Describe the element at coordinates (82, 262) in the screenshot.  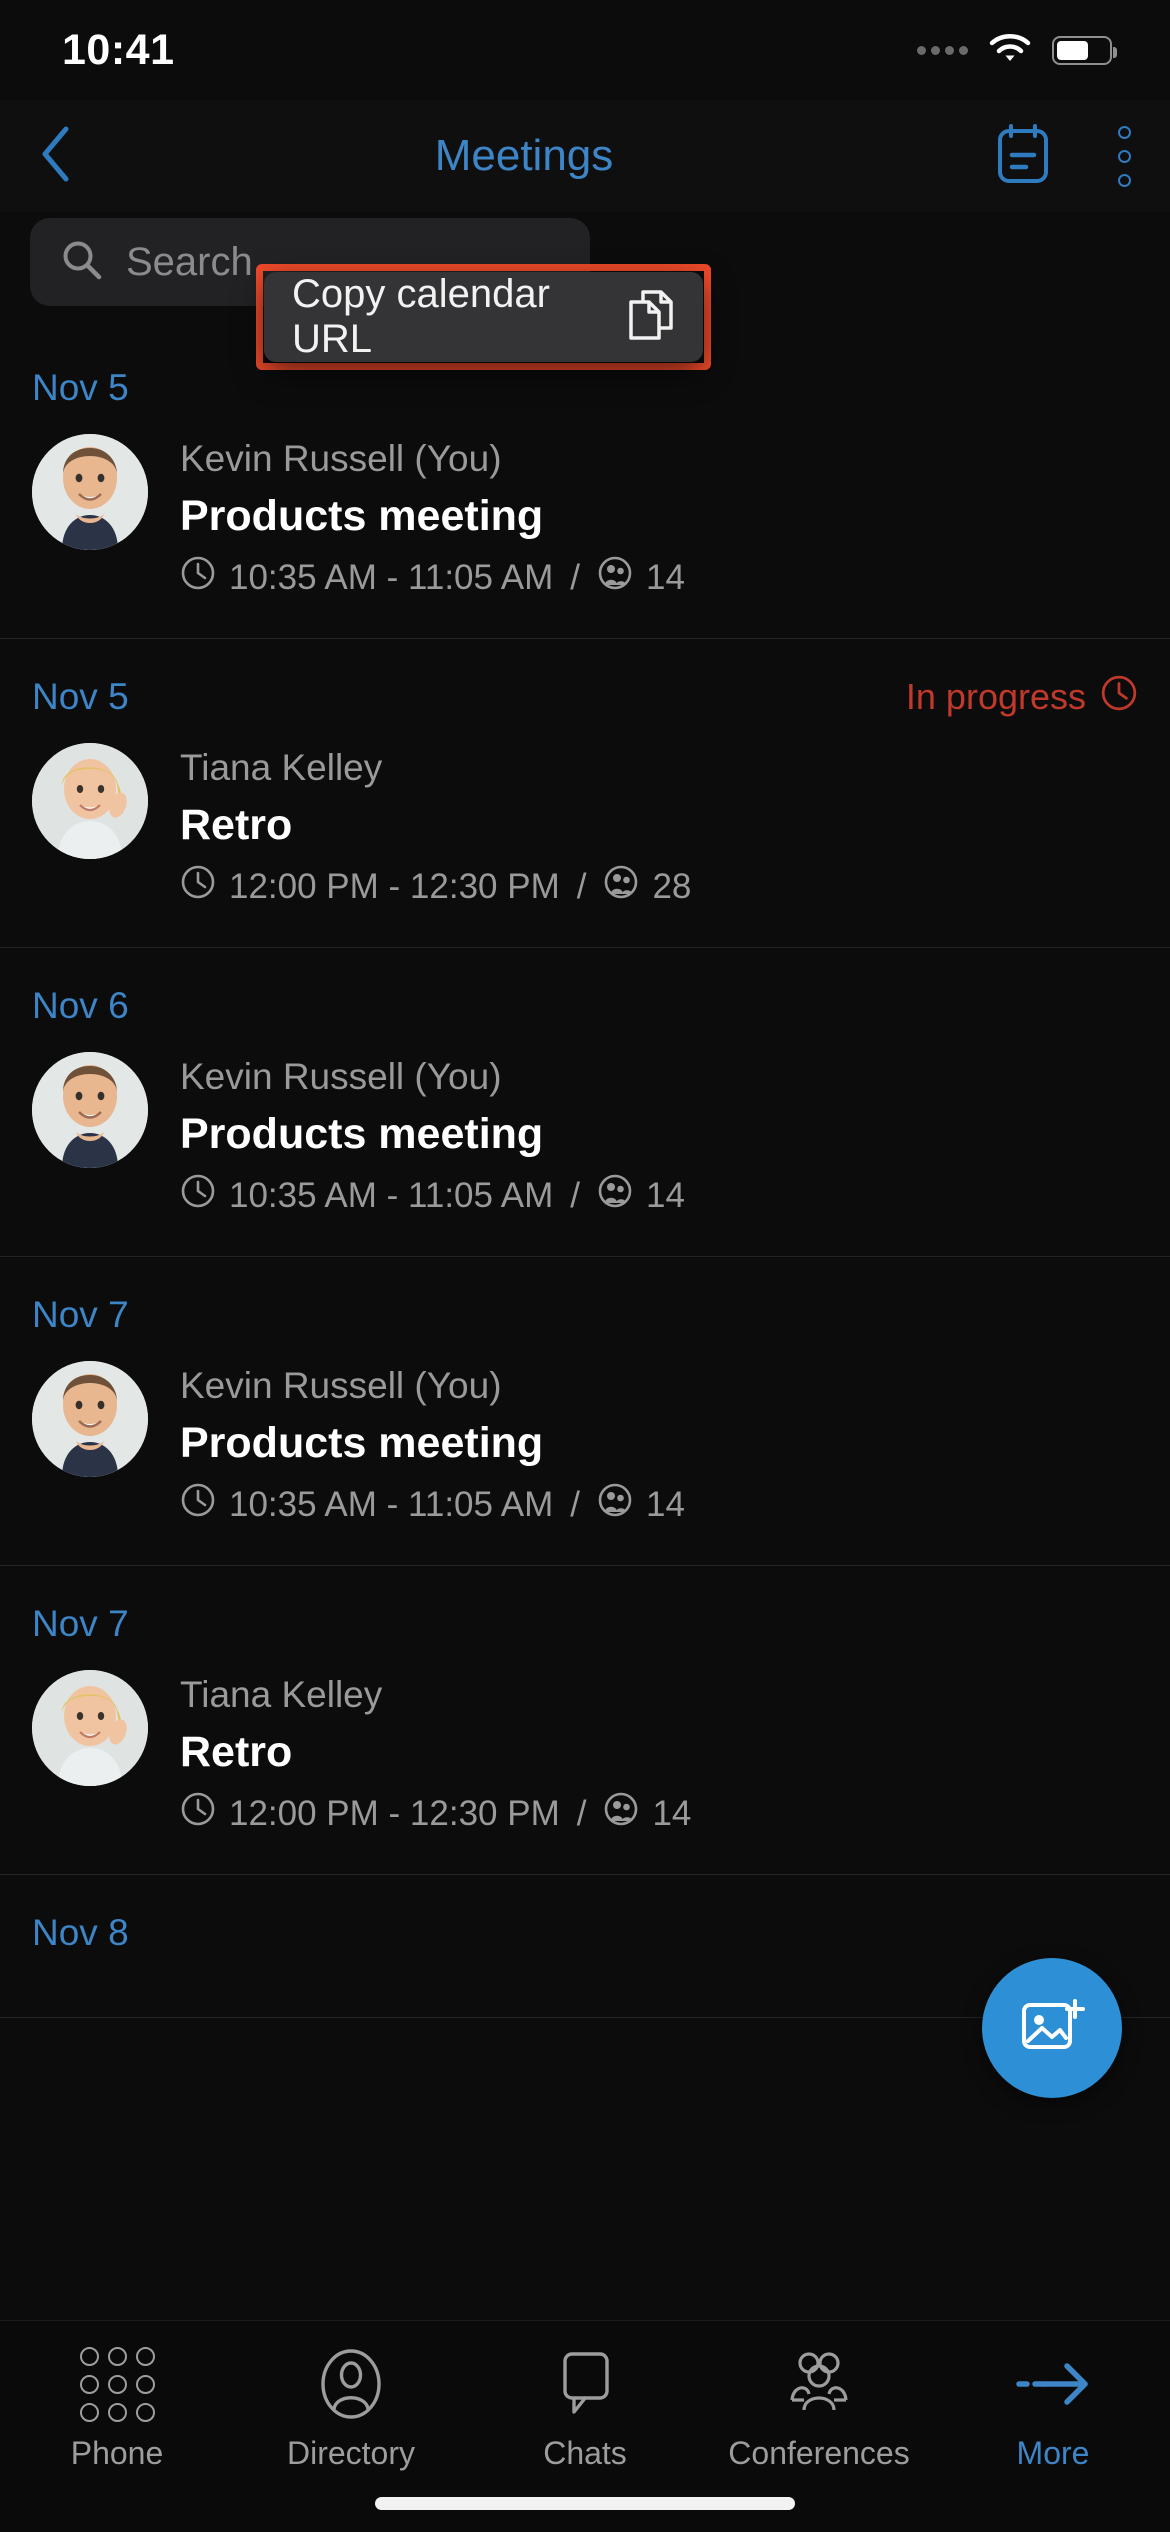
I see `search-icon` at that location.